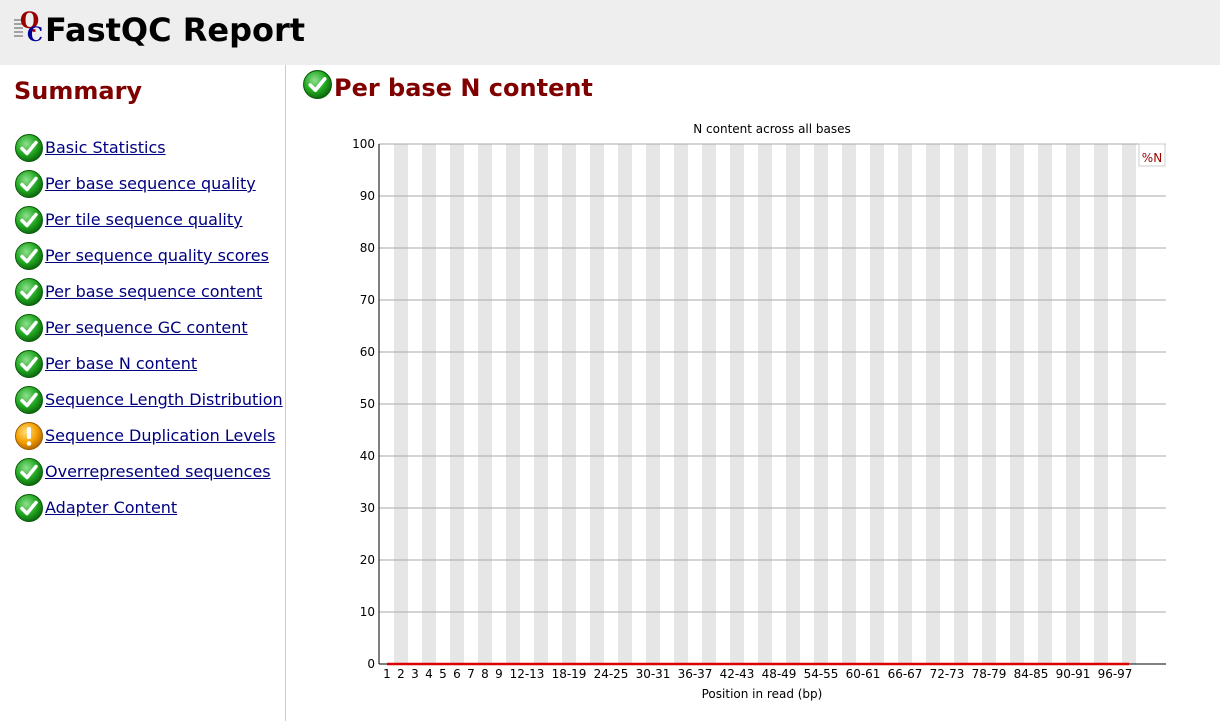 The image size is (1220, 721). What do you see at coordinates (121, 364) in the screenshot?
I see `module-link: Per base N content` at bounding box center [121, 364].